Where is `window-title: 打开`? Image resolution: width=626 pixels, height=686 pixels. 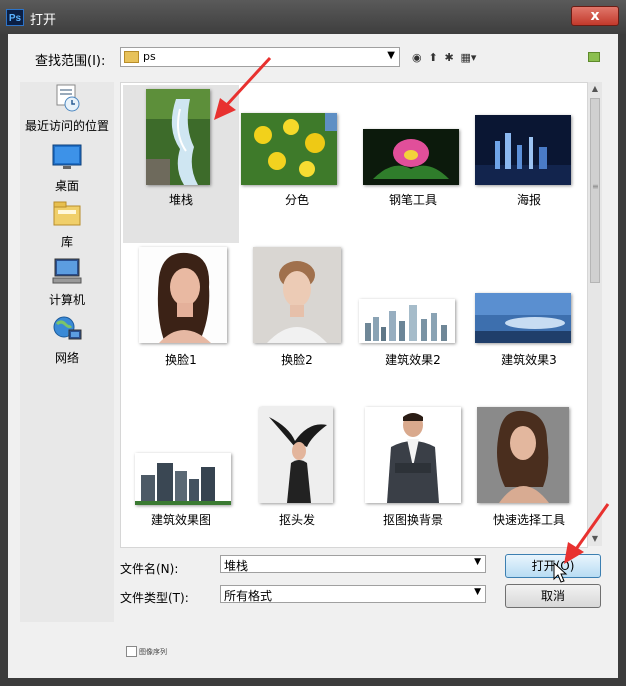 window-title: 打开 is located at coordinates (43, 20).